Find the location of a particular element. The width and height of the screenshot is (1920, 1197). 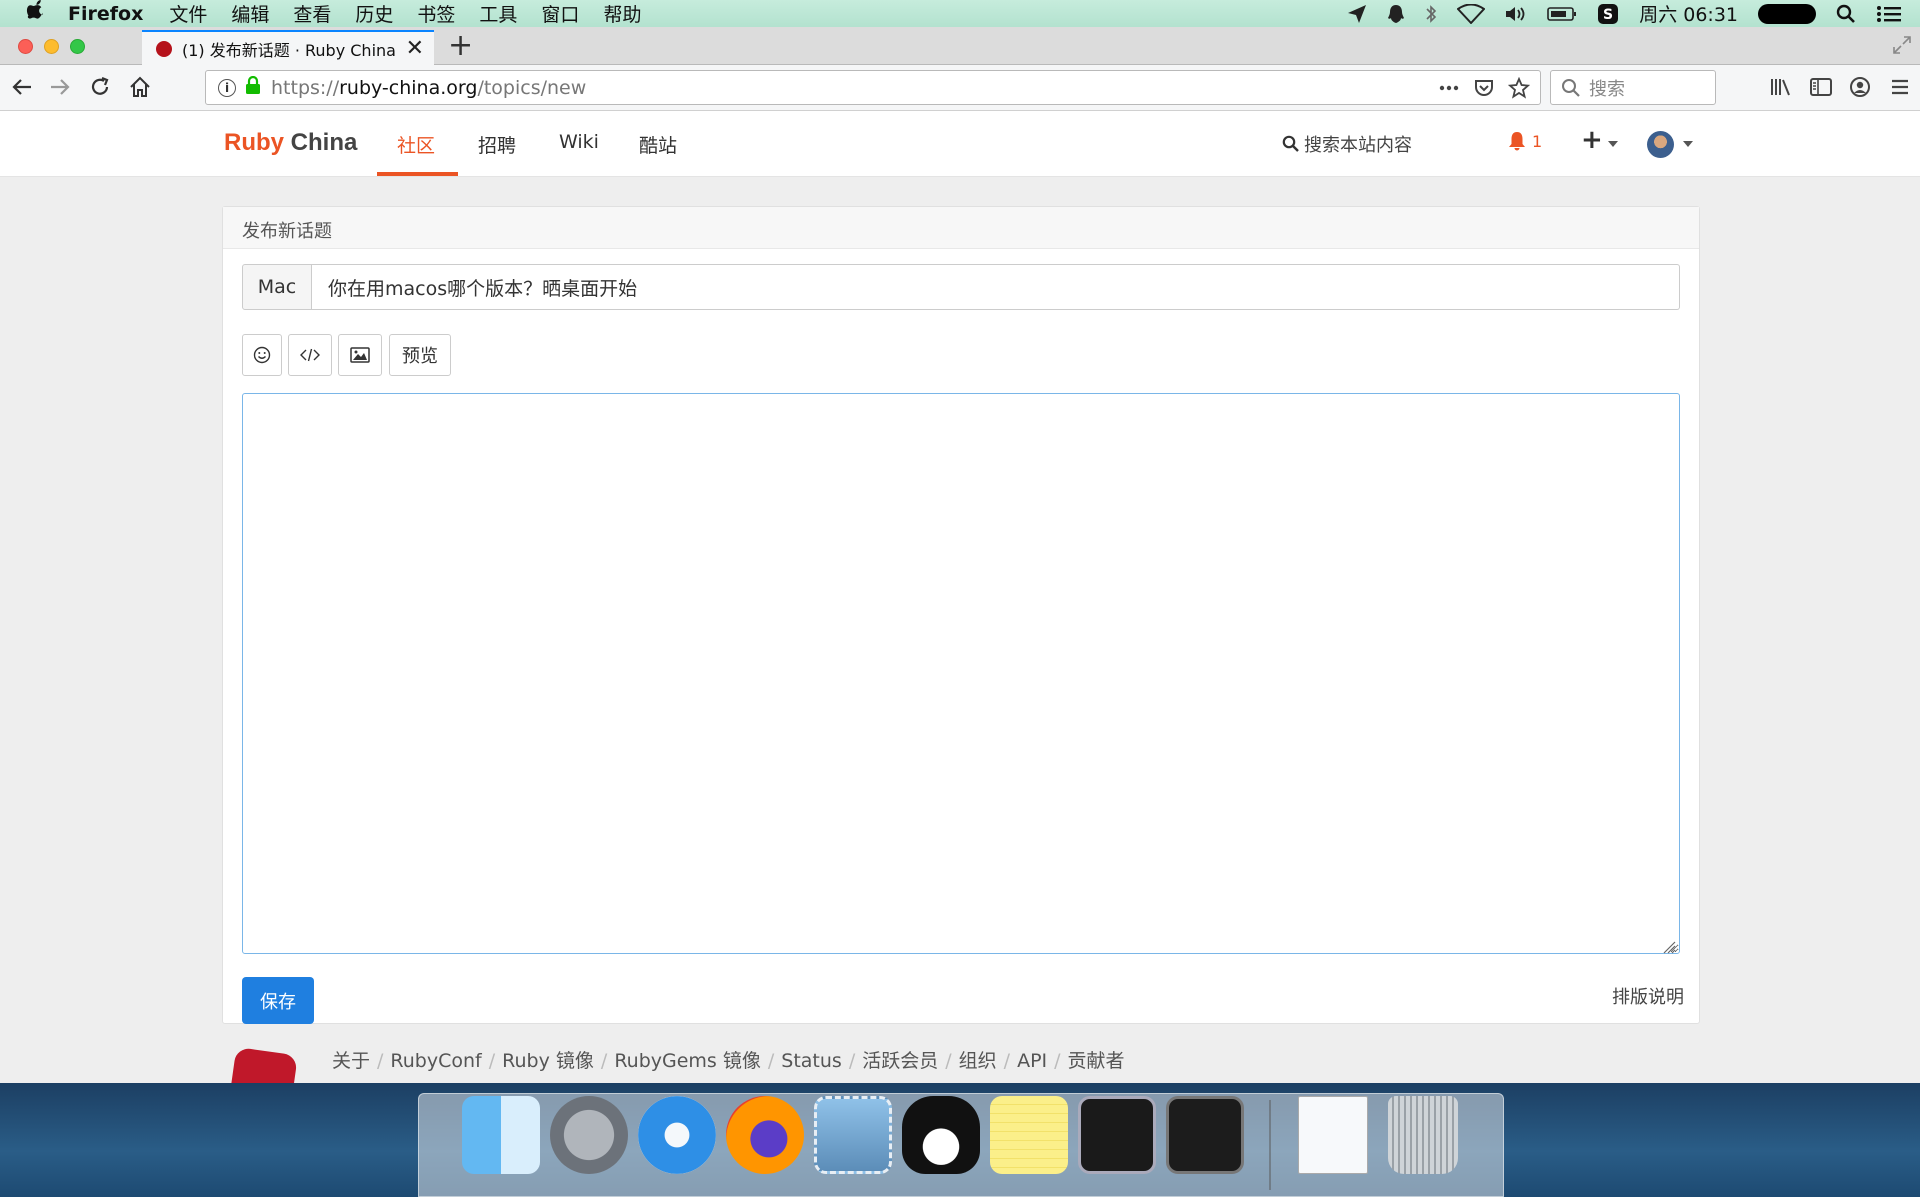

app-name-menu: Firefox is located at coordinates (105, 14).